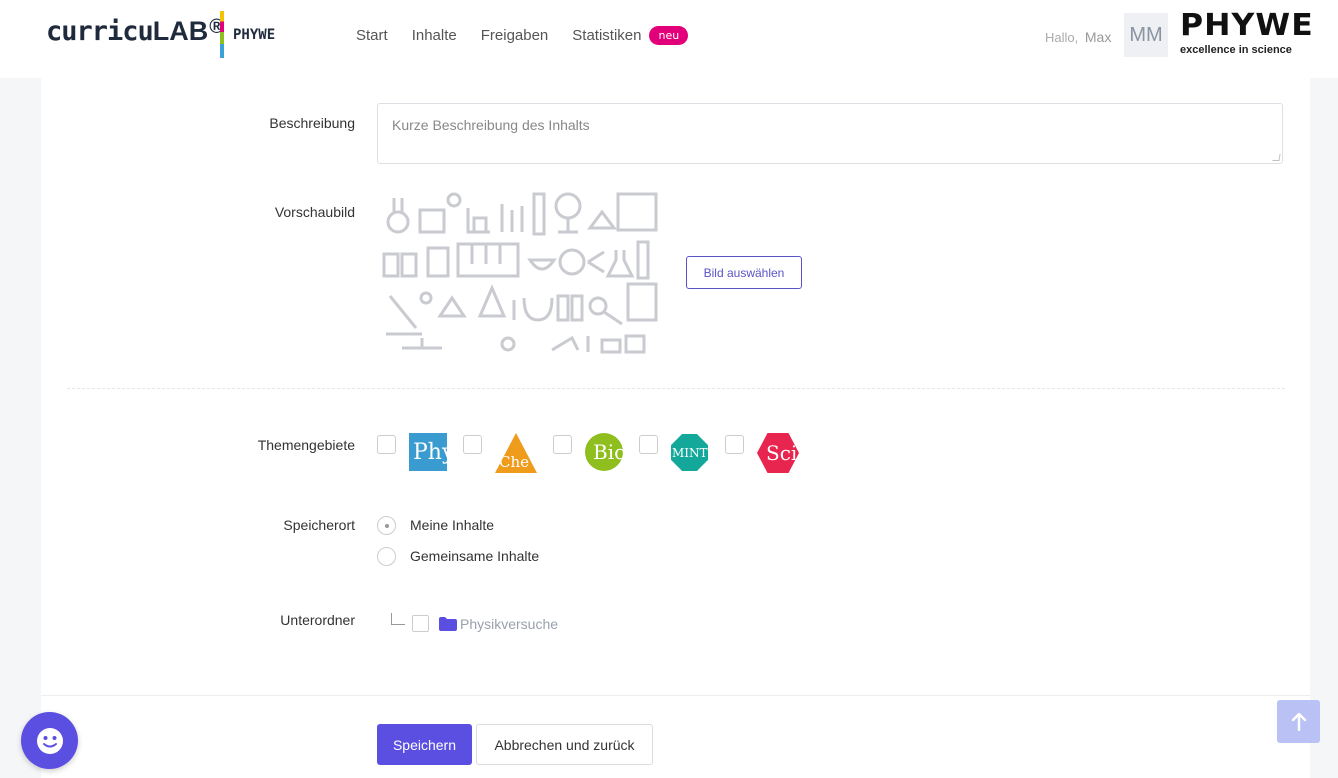  What do you see at coordinates (386, 444) in the screenshot?
I see `topic-physik-checkbox` at bounding box center [386, 444].